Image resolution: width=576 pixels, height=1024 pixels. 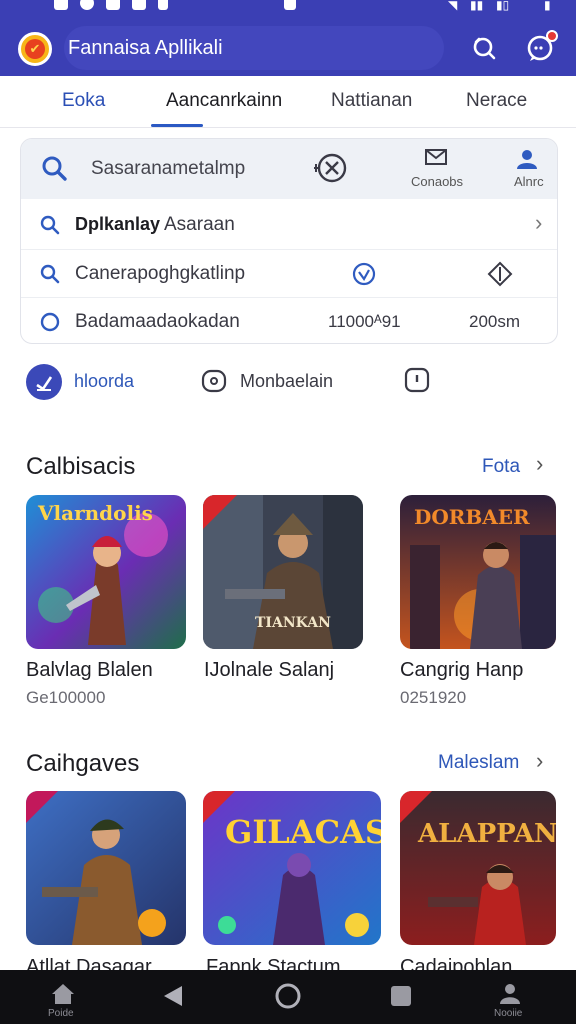 I want to click on profile-label: Nooiie, so click(x=508, y=1013).